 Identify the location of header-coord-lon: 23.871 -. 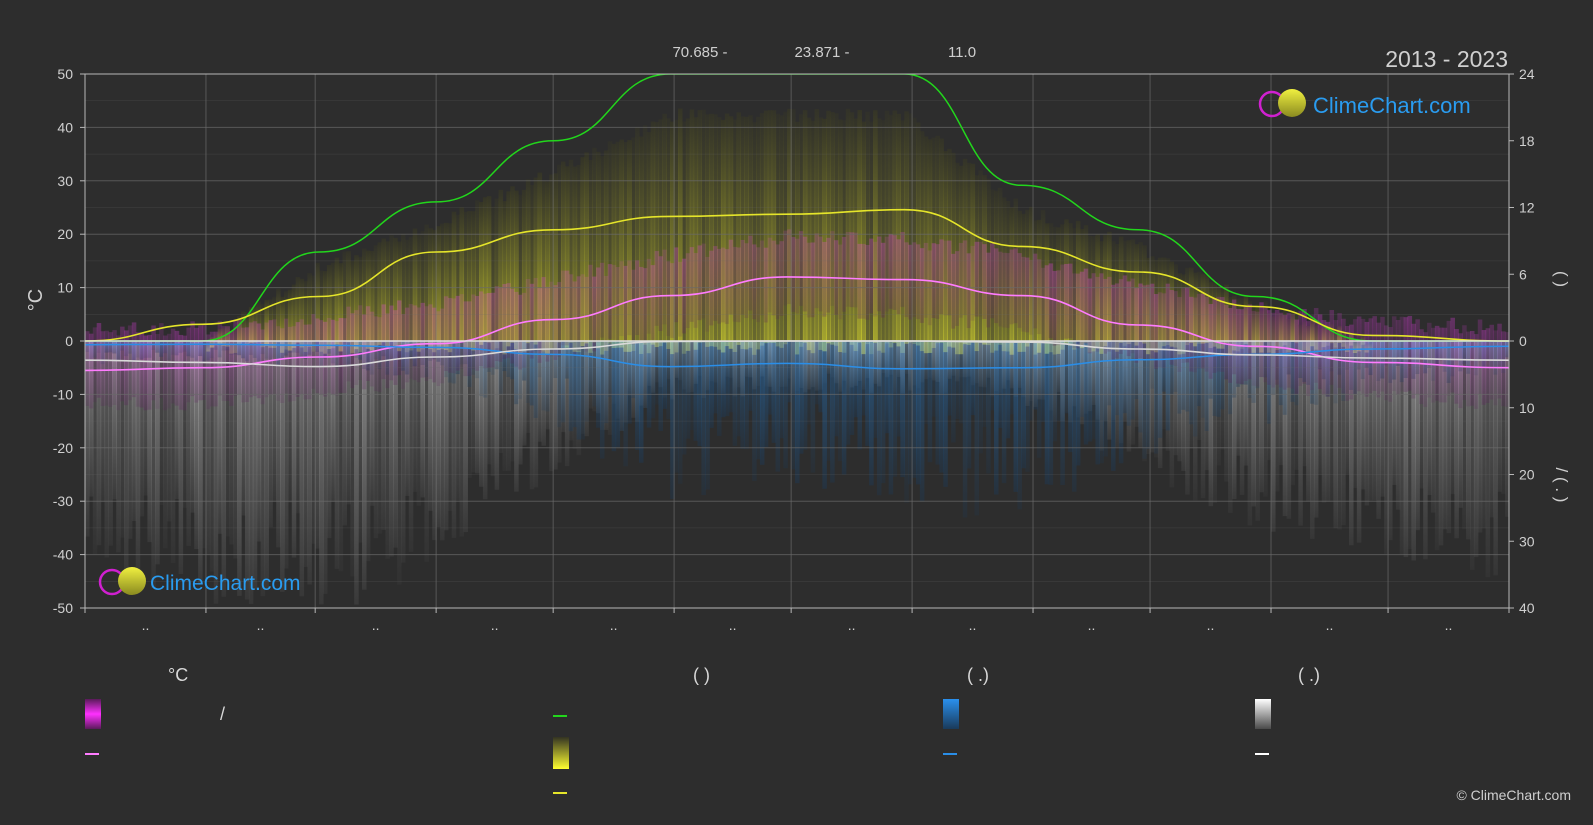
(821, 52).